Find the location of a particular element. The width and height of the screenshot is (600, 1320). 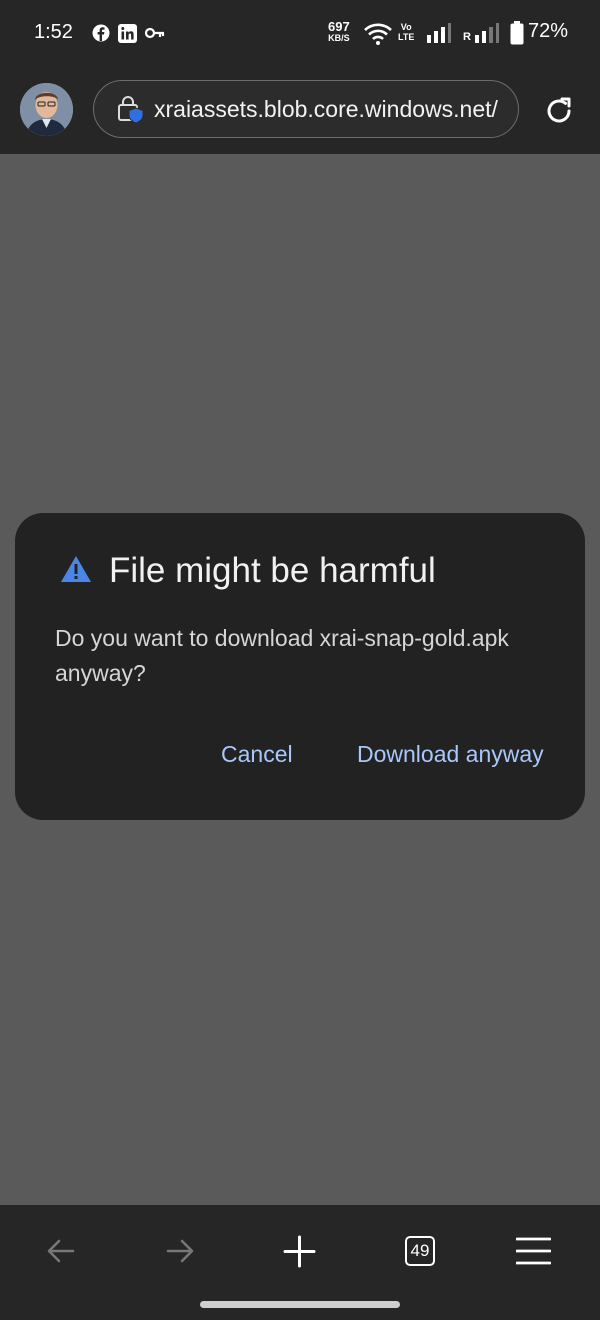

roaming-label: R is located at coordinates (467, 37).